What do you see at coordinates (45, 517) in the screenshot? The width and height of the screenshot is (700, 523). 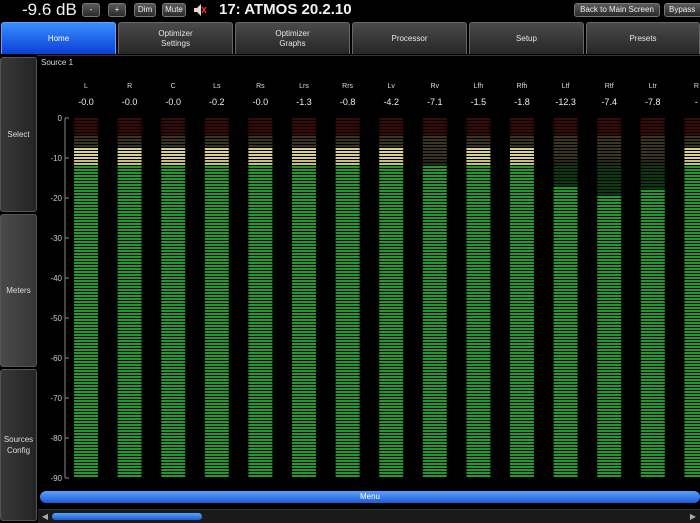 I see `scroll-left-icon: ◀` at bounding box center [45, 517].